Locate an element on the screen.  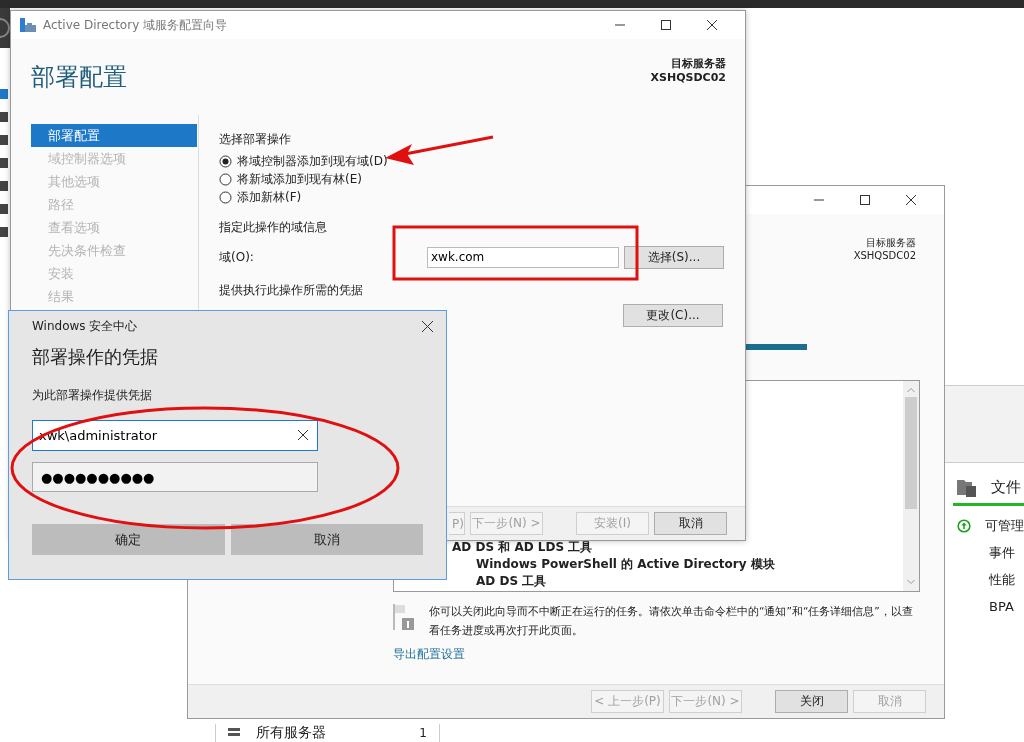
scroll-up-icon is located at coordinates (911, 390).